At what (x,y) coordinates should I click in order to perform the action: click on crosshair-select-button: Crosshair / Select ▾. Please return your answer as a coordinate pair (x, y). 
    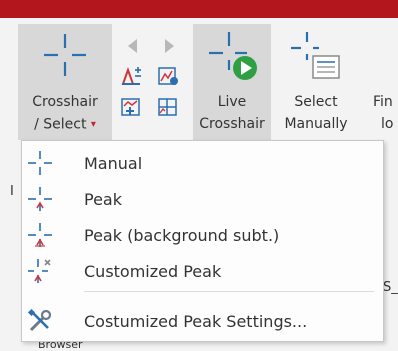
    Looking at the image, I should click on (65, 82).